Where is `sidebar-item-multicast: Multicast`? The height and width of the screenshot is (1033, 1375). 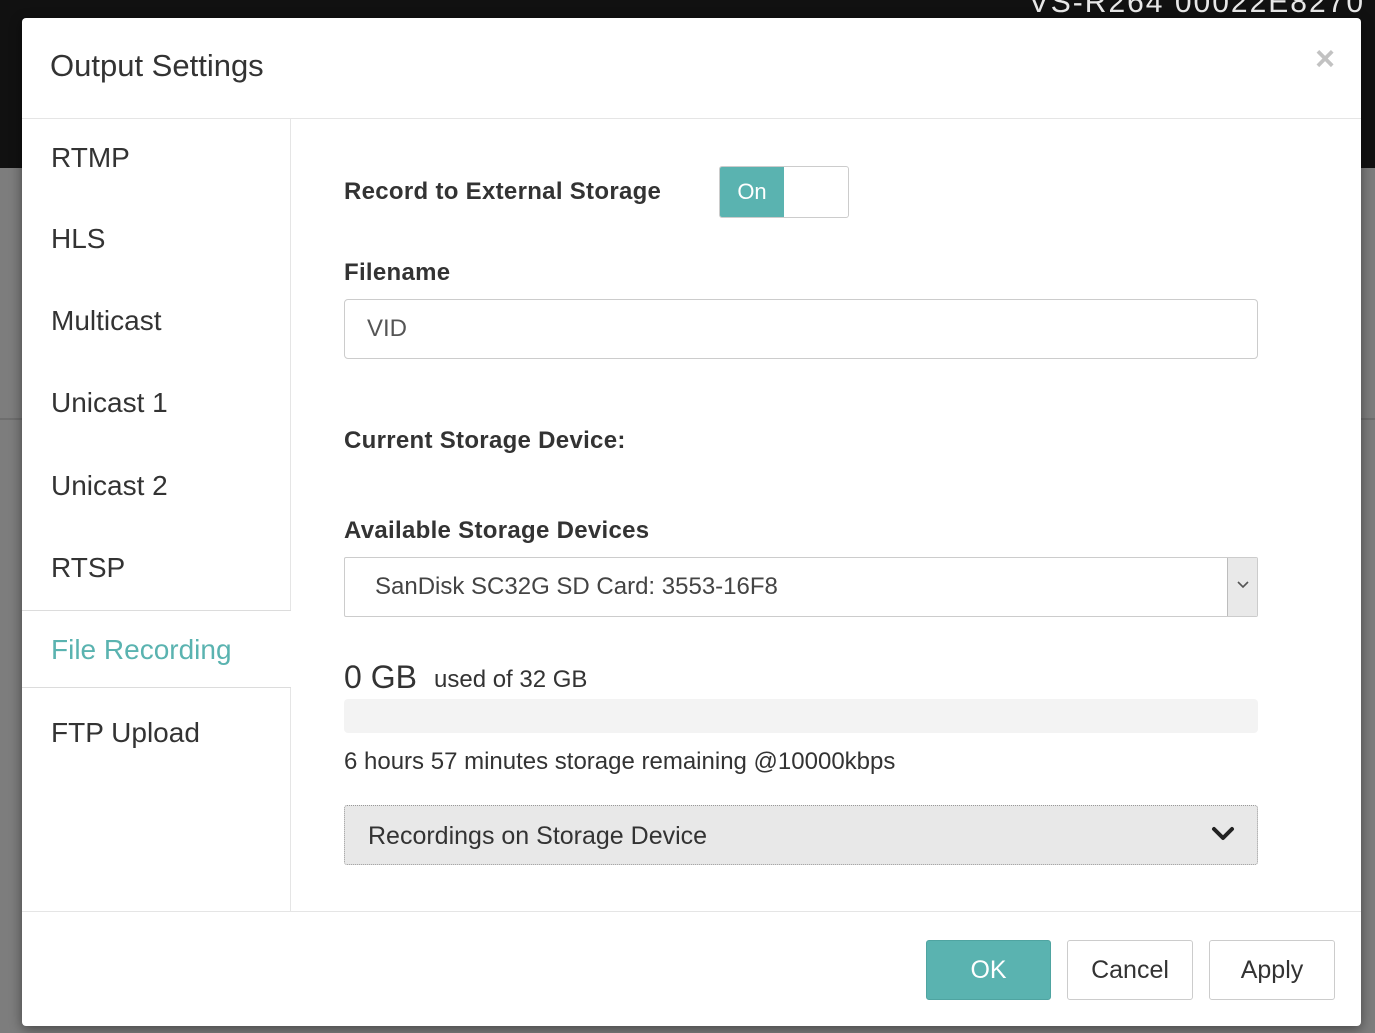 sidebar-item-multicast: Multicast is located at coordinates (156, 321).